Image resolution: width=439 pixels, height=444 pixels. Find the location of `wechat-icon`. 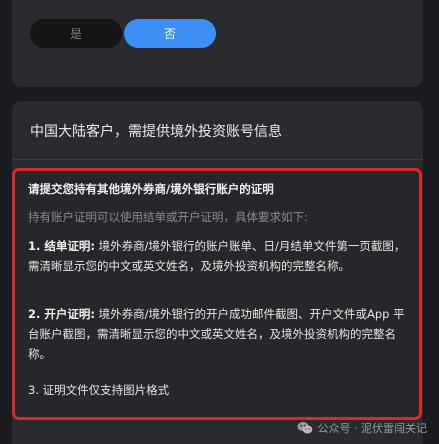

wechat-icon is located at coordinates (305, 428).